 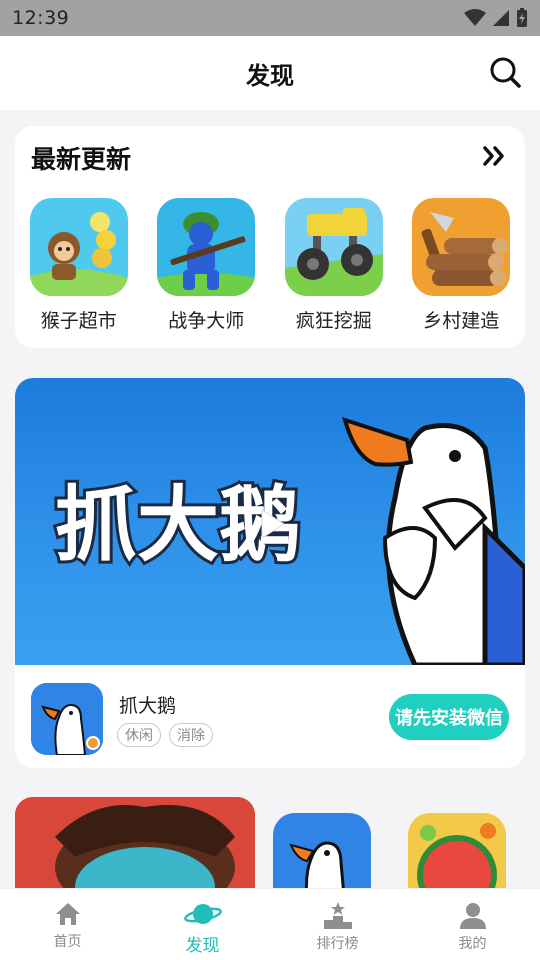 I want to click on search-icon, so click(x=505, y=72).